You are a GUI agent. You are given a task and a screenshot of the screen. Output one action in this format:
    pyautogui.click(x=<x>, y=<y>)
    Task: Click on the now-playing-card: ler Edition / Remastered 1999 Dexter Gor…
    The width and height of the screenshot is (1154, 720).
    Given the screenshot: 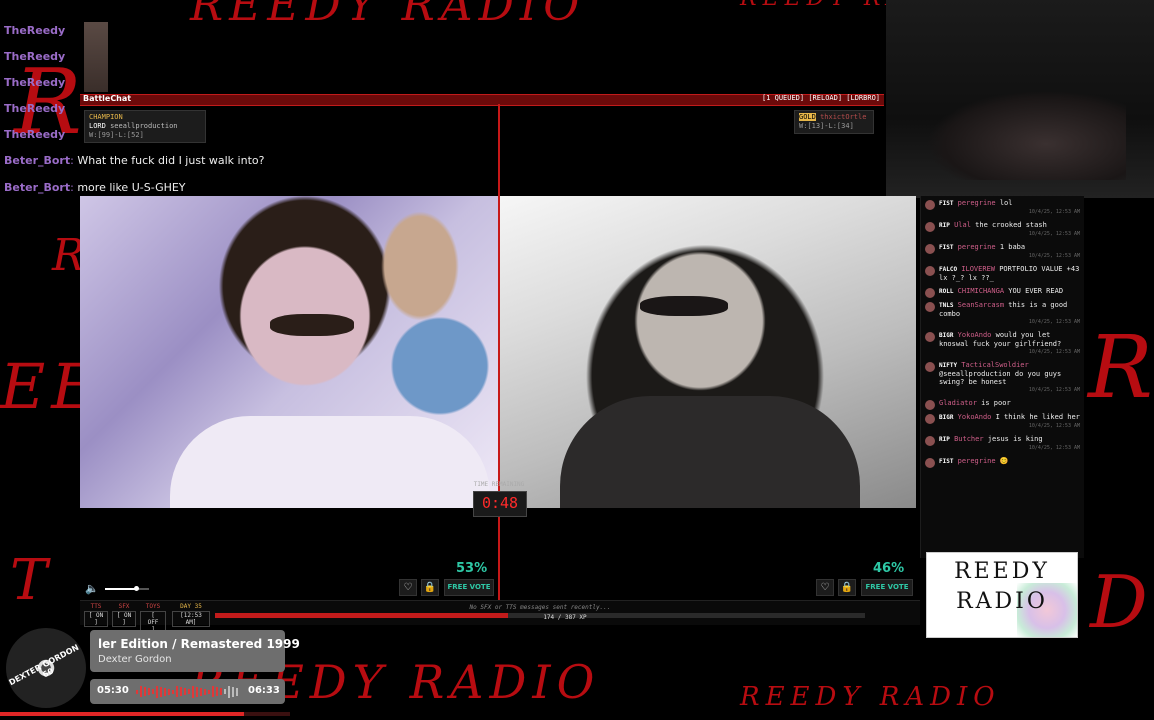 What is the action you would take?
    pyautogui.click(x=195, y=651)
    